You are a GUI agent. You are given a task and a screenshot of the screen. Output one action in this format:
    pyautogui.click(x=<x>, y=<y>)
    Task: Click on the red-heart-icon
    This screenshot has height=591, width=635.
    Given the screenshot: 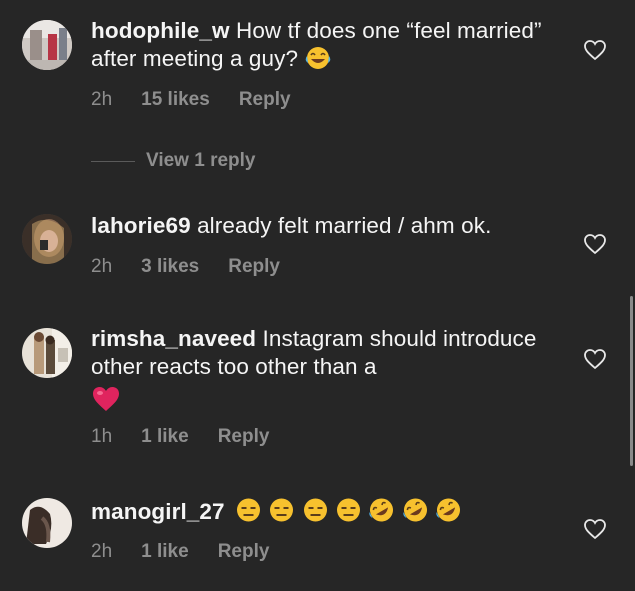 What is the action you would take?
    pyautogui.click(x=106, y=402)
    